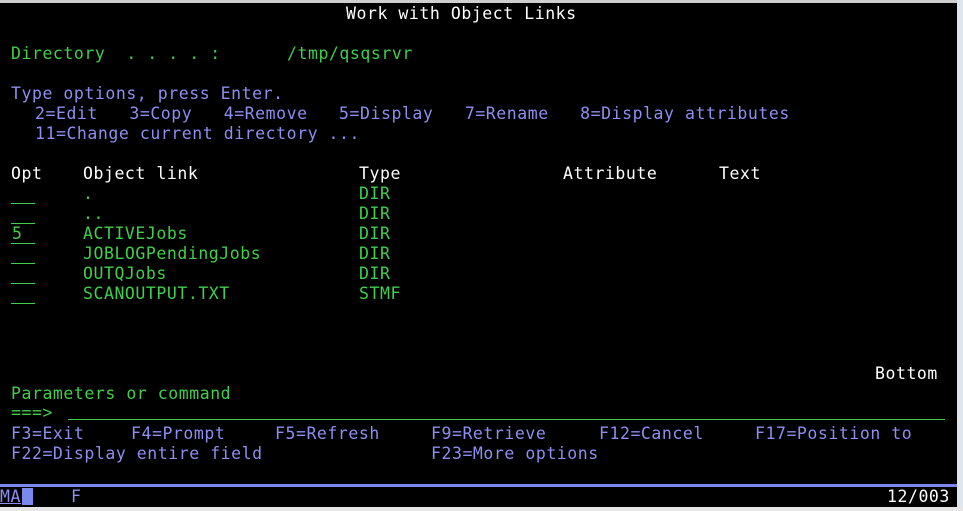 The width and height of the screenshot is (963, 511). I want to click on object-link-name: .., so click(93, 213).